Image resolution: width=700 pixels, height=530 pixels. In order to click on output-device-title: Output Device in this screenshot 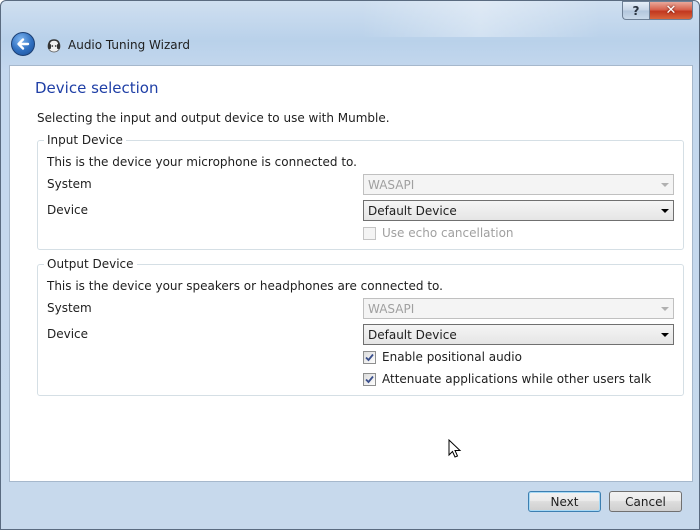, I will do `click(90, 264)`.